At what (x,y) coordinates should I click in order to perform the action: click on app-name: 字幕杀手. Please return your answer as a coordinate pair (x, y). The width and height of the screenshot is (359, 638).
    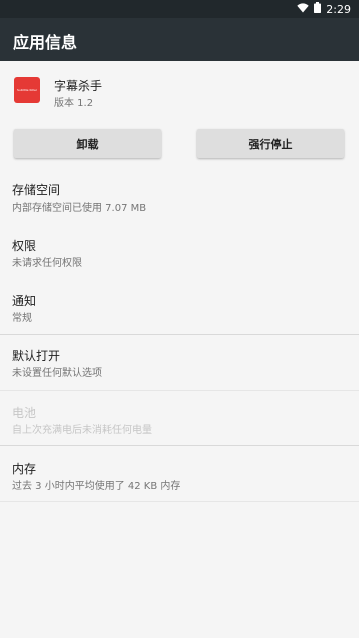
    Looking at the image, I should click on (78, 86).